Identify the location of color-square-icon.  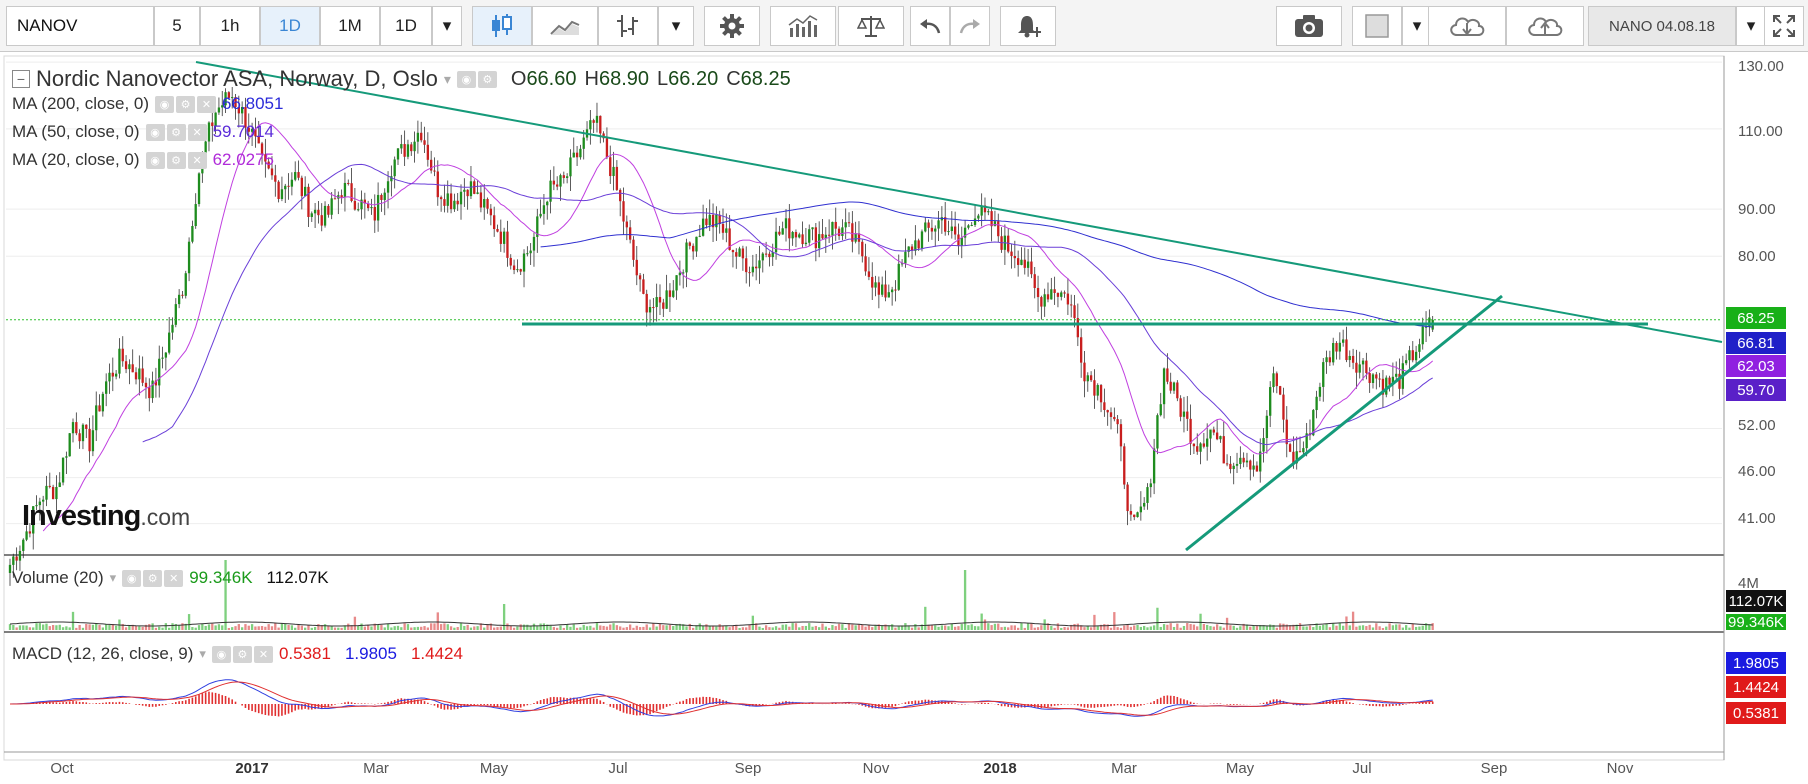
(1377, 26).